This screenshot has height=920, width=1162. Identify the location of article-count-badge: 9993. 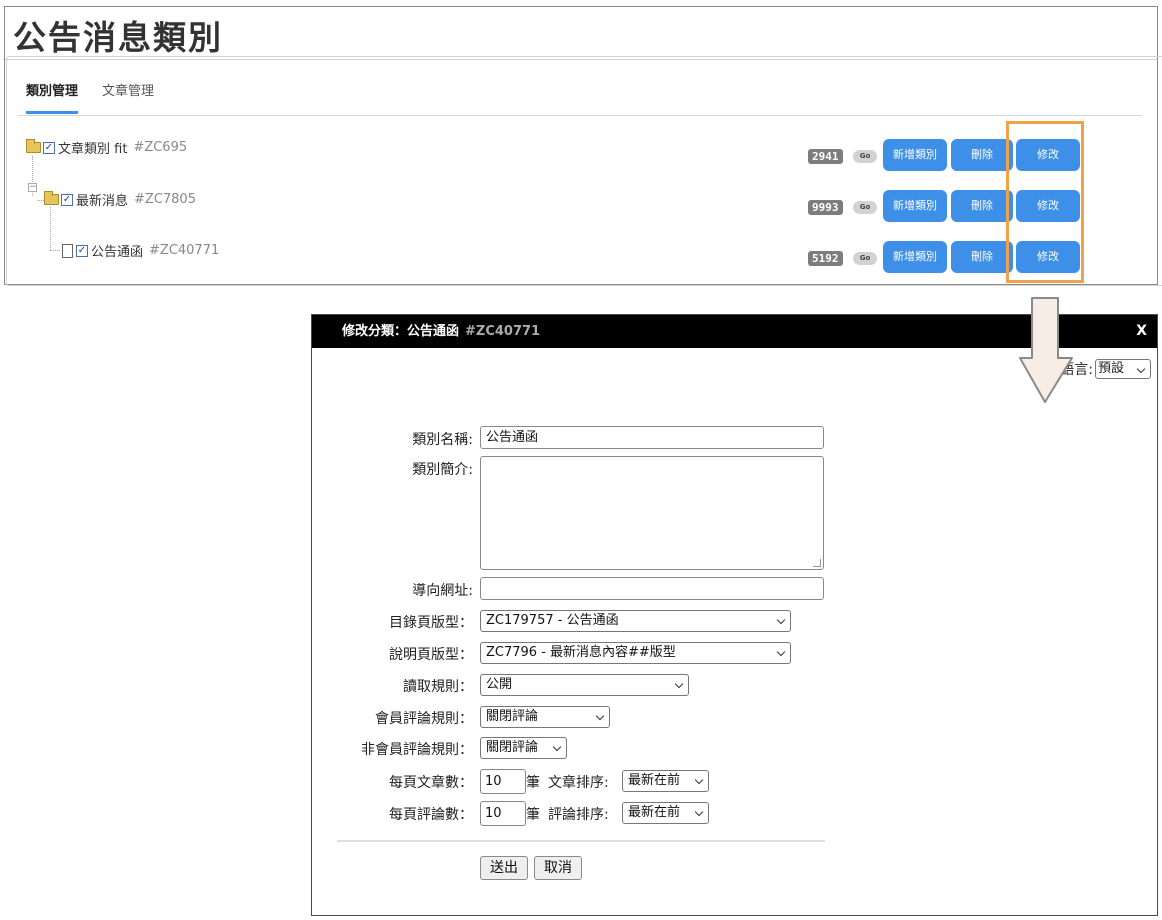
(825, 207).